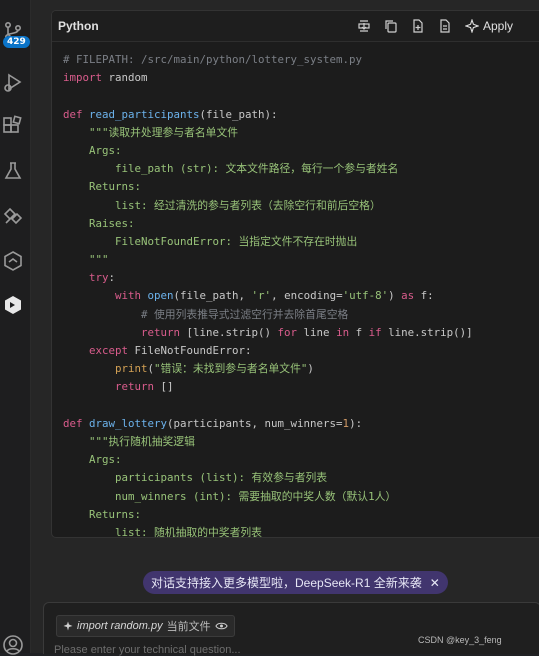  What do you see at coordinates (445, 26) in the screenshot?
I see `diff-icon` at bounding box center [445, 26].